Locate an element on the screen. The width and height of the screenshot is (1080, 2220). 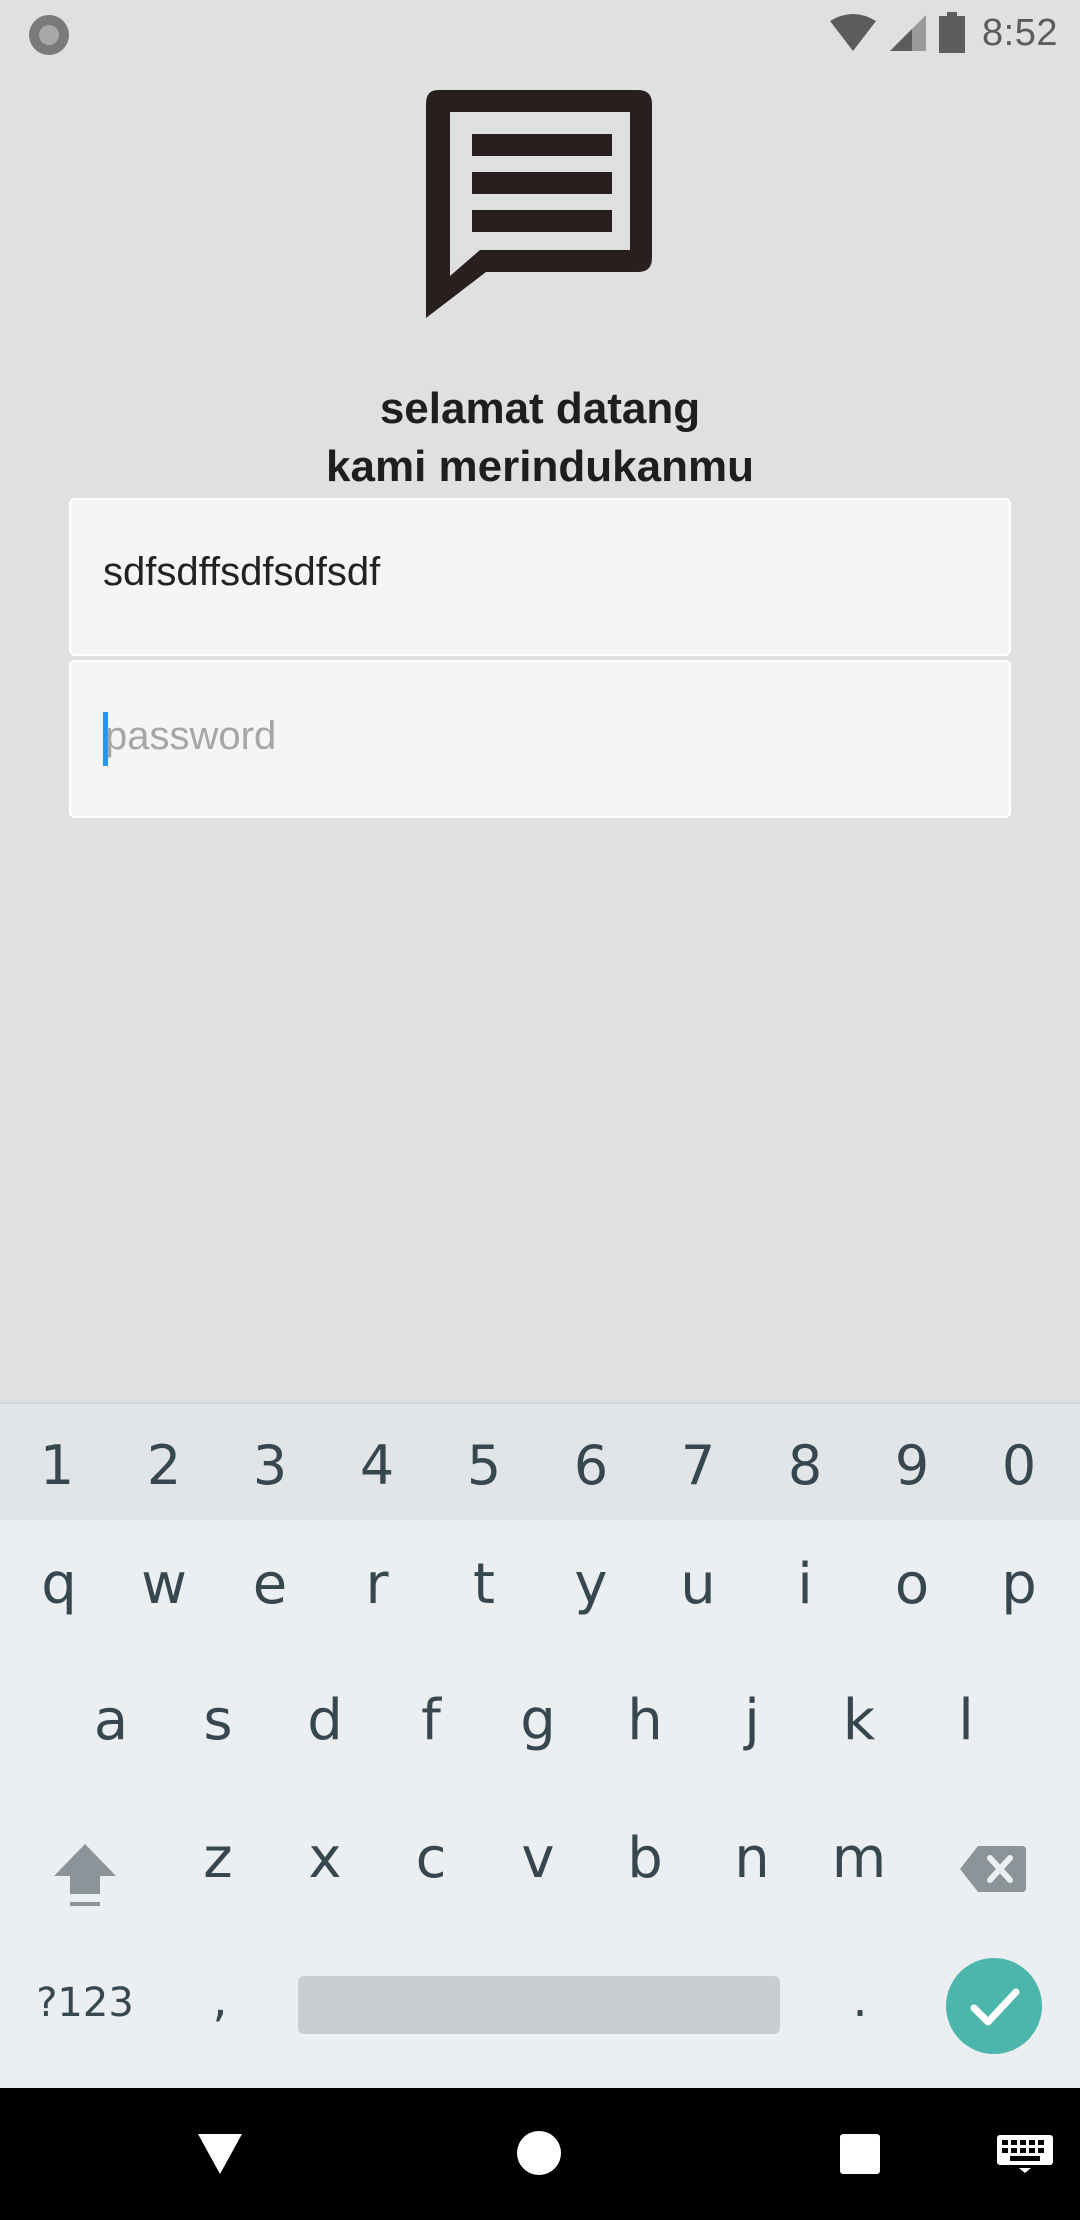
signal-icon is located at coordinates (908, 33).